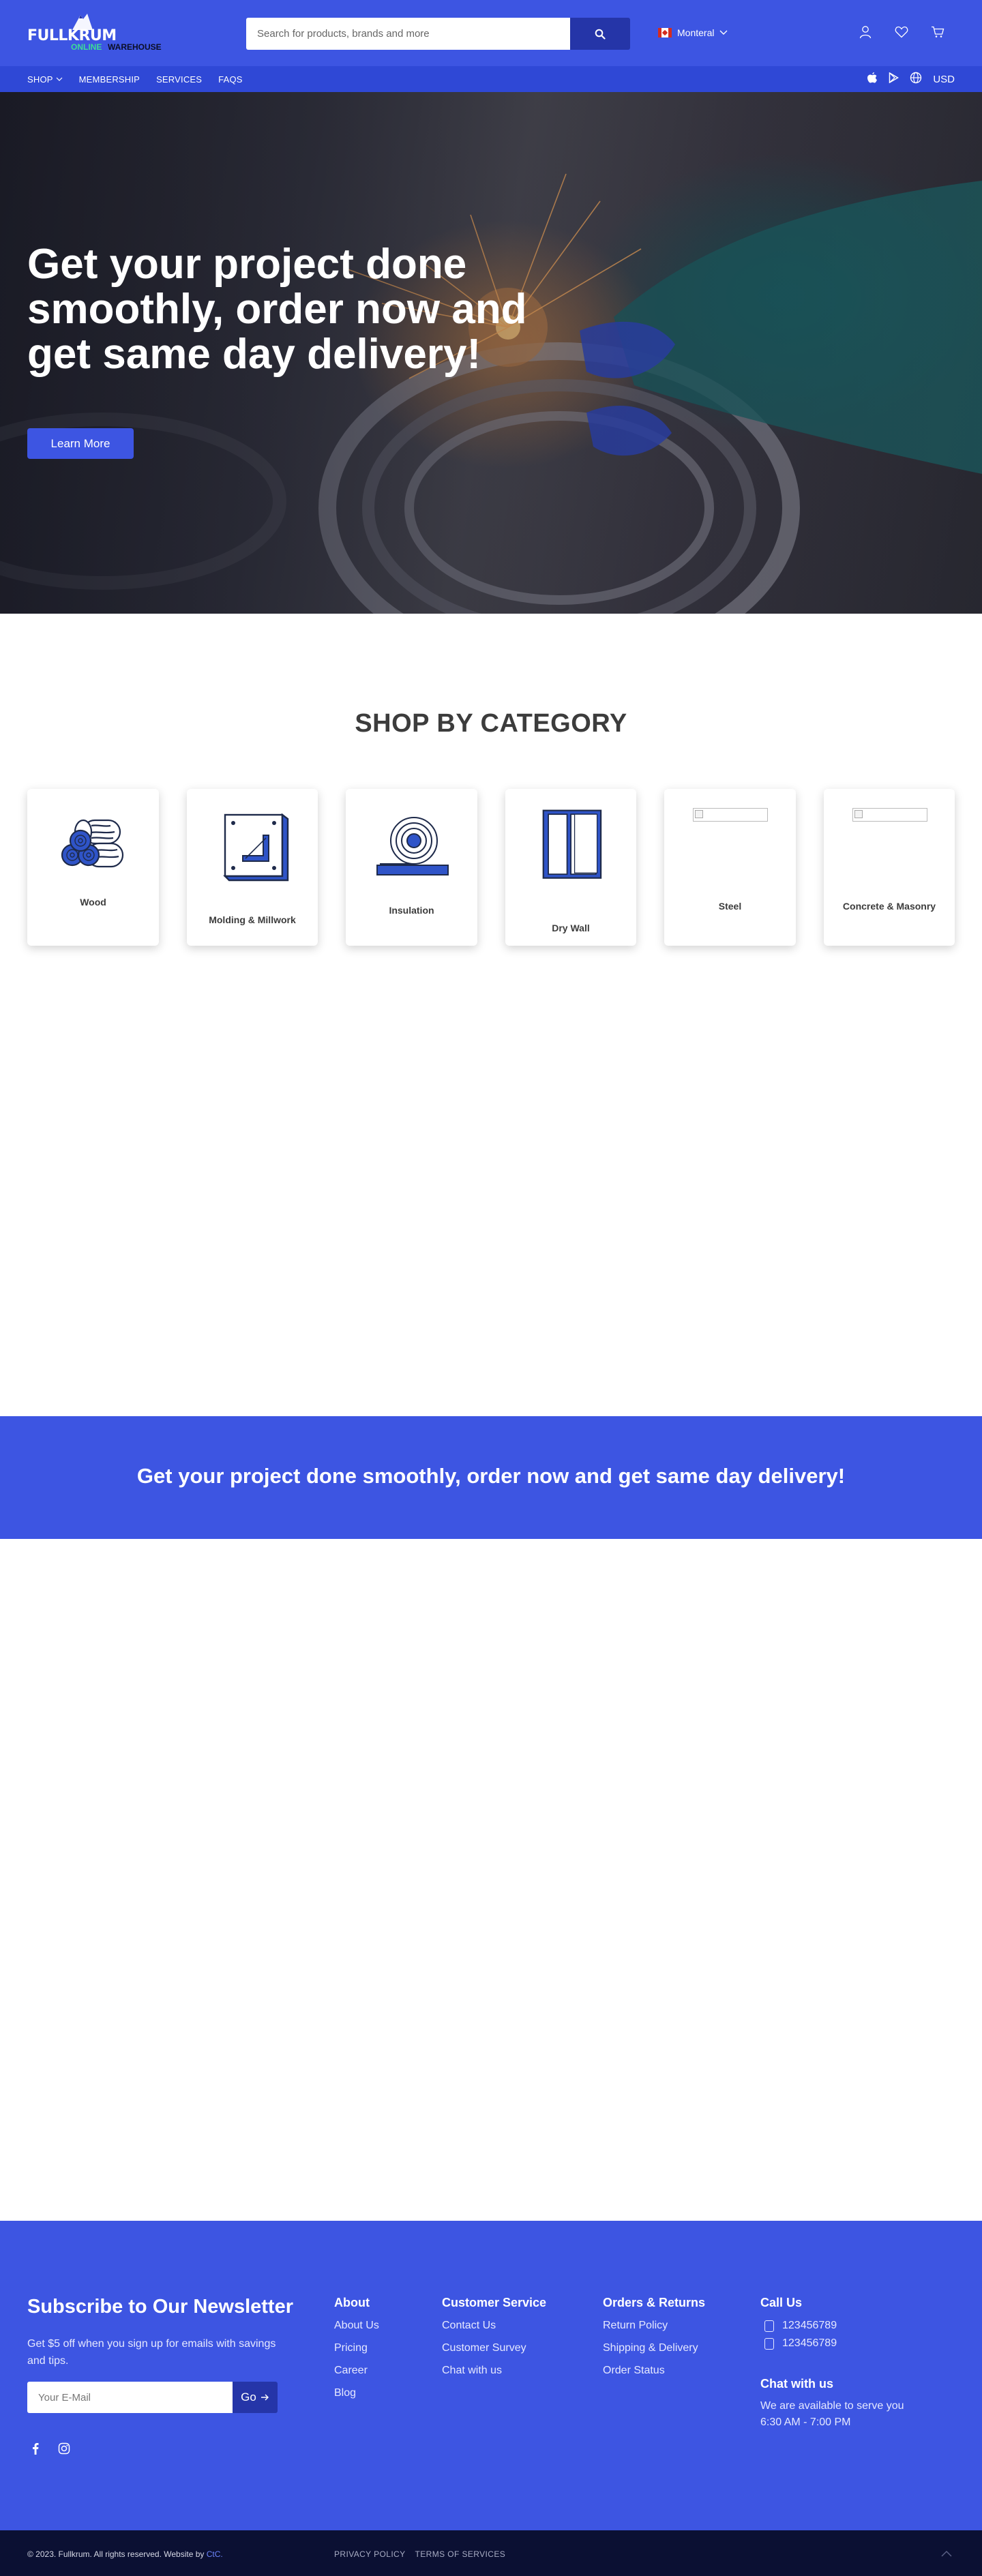  I want to click on terms-of-service-link: TERMS OF SERVICES, so click(461, 2554).